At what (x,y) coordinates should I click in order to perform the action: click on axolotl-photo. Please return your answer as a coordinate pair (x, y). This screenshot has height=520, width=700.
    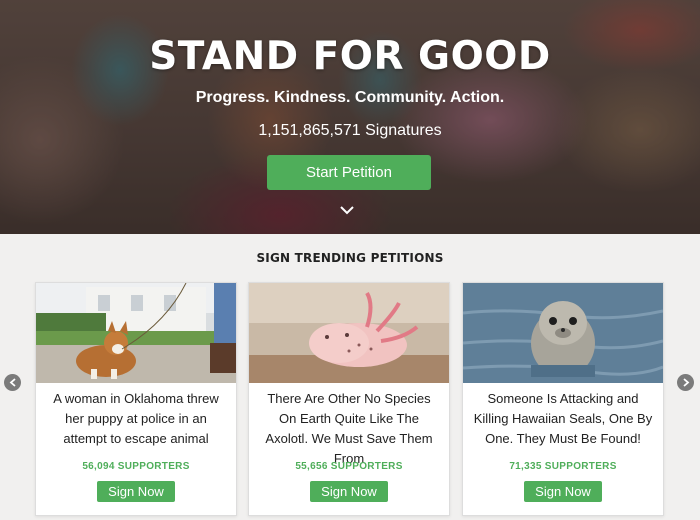
    Looking at the image, I should click on (349, 333).